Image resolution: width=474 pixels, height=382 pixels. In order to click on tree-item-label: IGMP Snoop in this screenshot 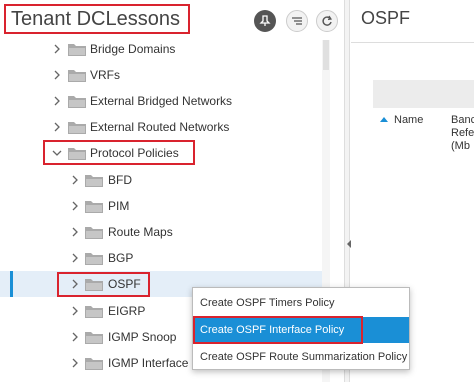, I will do `click(142, 337)`.